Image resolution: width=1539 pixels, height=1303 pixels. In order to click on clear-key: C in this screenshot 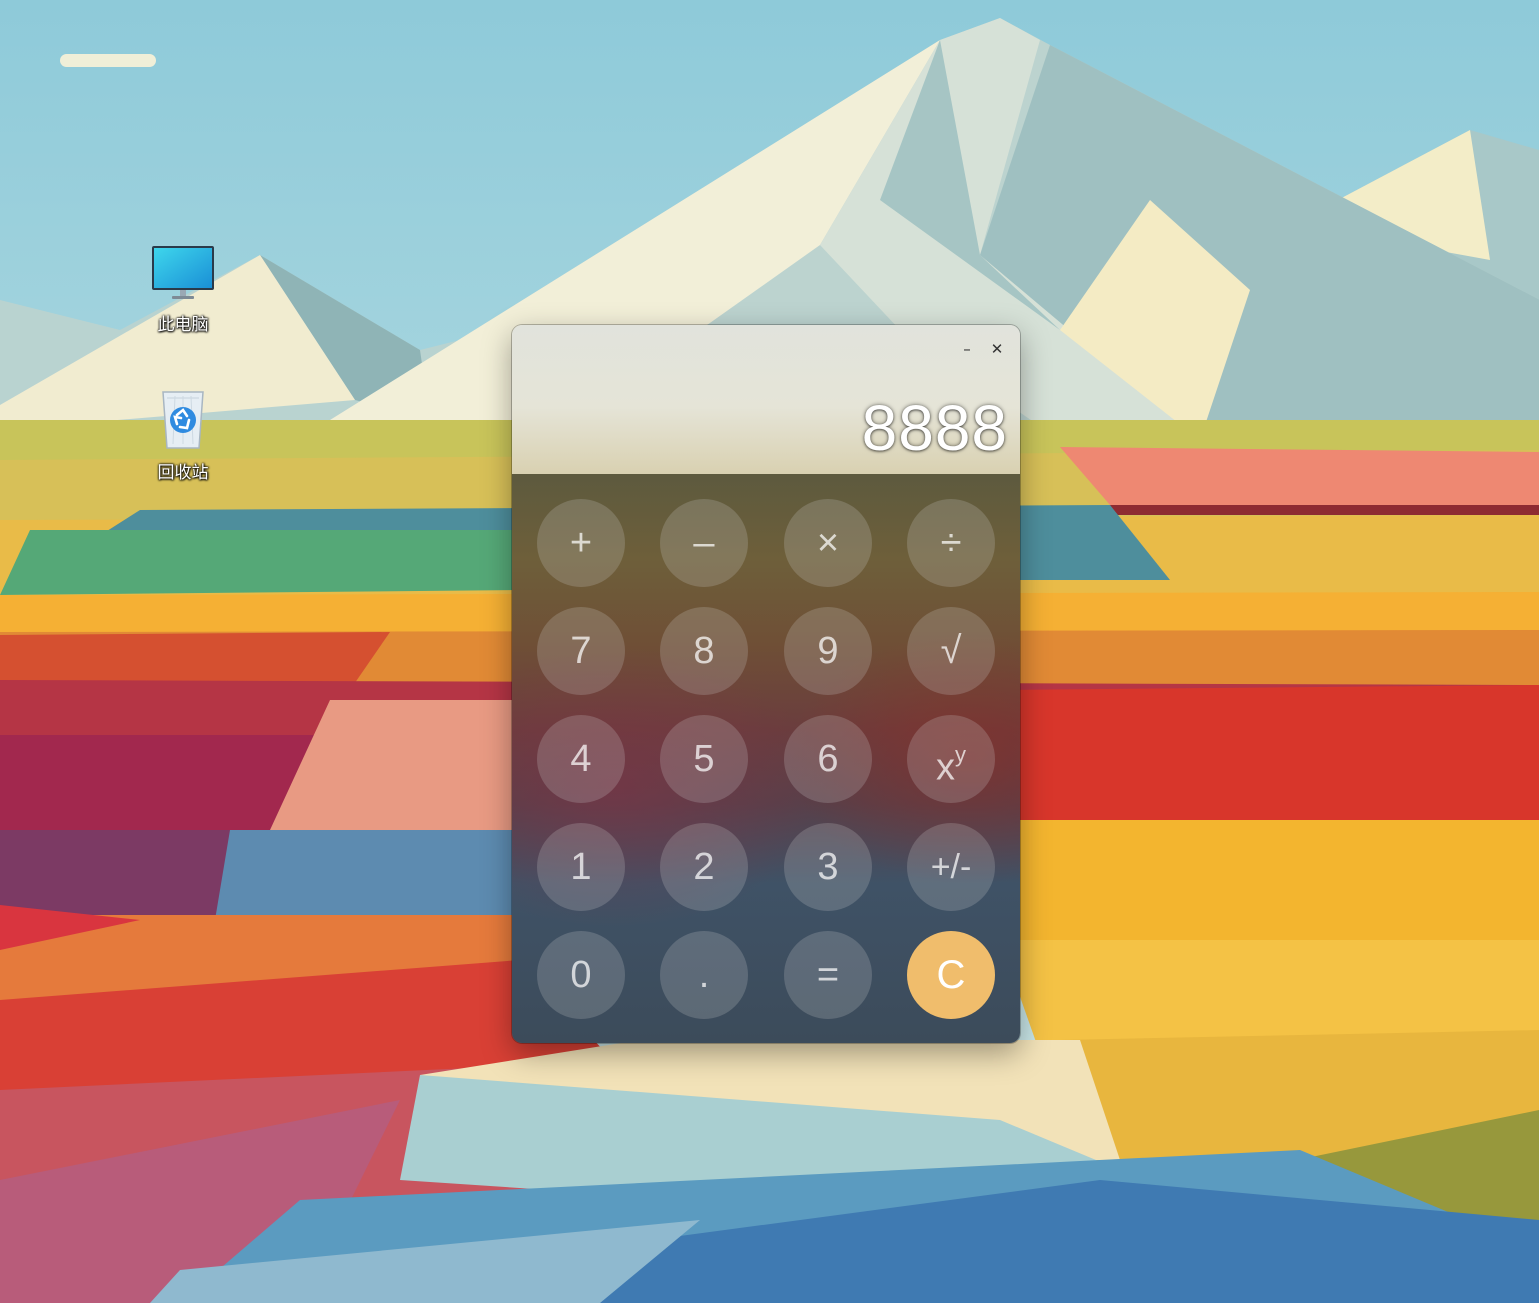, I will do `click(951, 975)`.